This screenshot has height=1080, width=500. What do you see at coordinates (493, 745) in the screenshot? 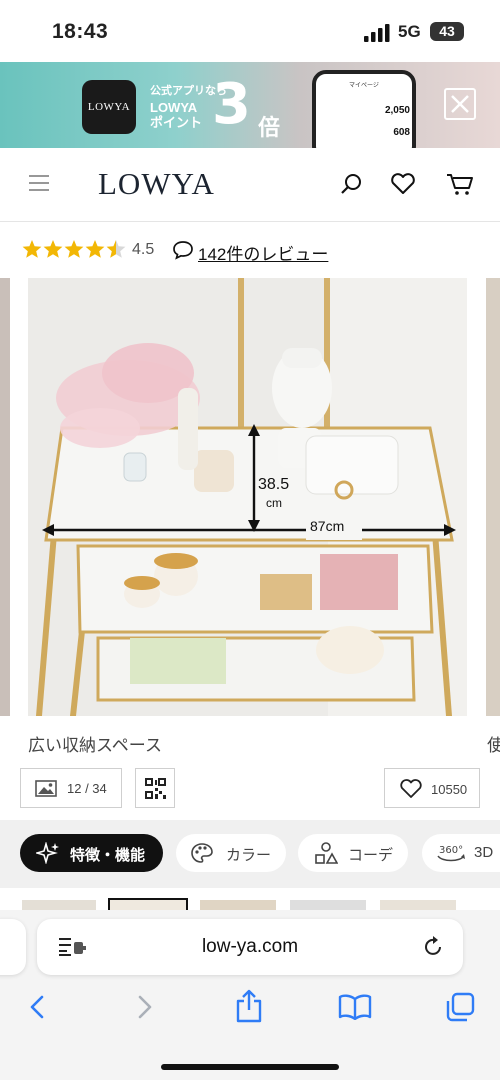
I see `next-image-caption: 使` at bounding box center [493, 745].